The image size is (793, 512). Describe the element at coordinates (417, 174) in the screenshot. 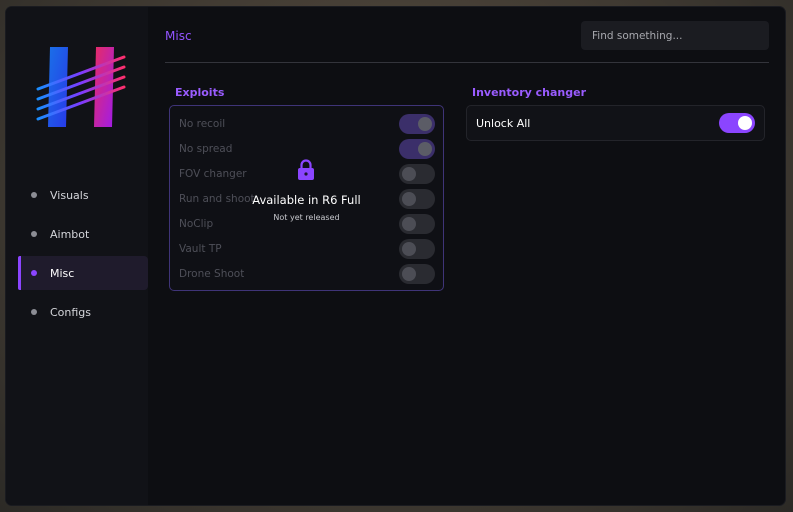

I see `fov-changer-toggle` at that location.